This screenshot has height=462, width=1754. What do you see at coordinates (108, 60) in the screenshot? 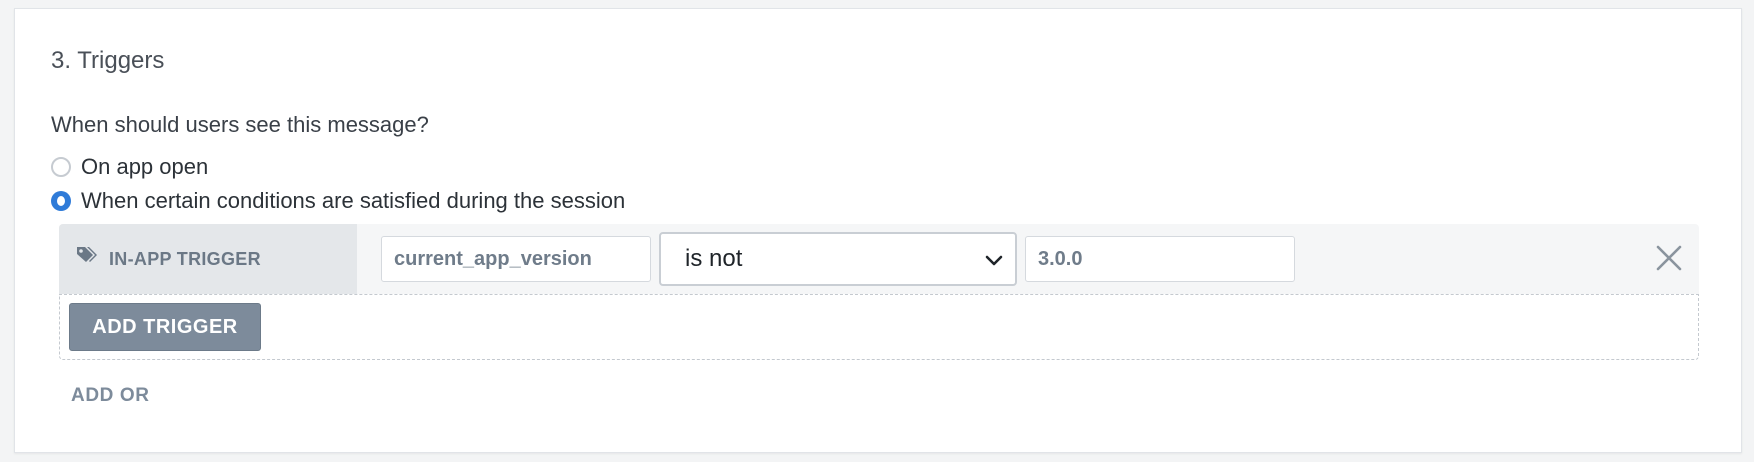
I see `section-title: 3. Triggers` at bounding box center [108, 60].